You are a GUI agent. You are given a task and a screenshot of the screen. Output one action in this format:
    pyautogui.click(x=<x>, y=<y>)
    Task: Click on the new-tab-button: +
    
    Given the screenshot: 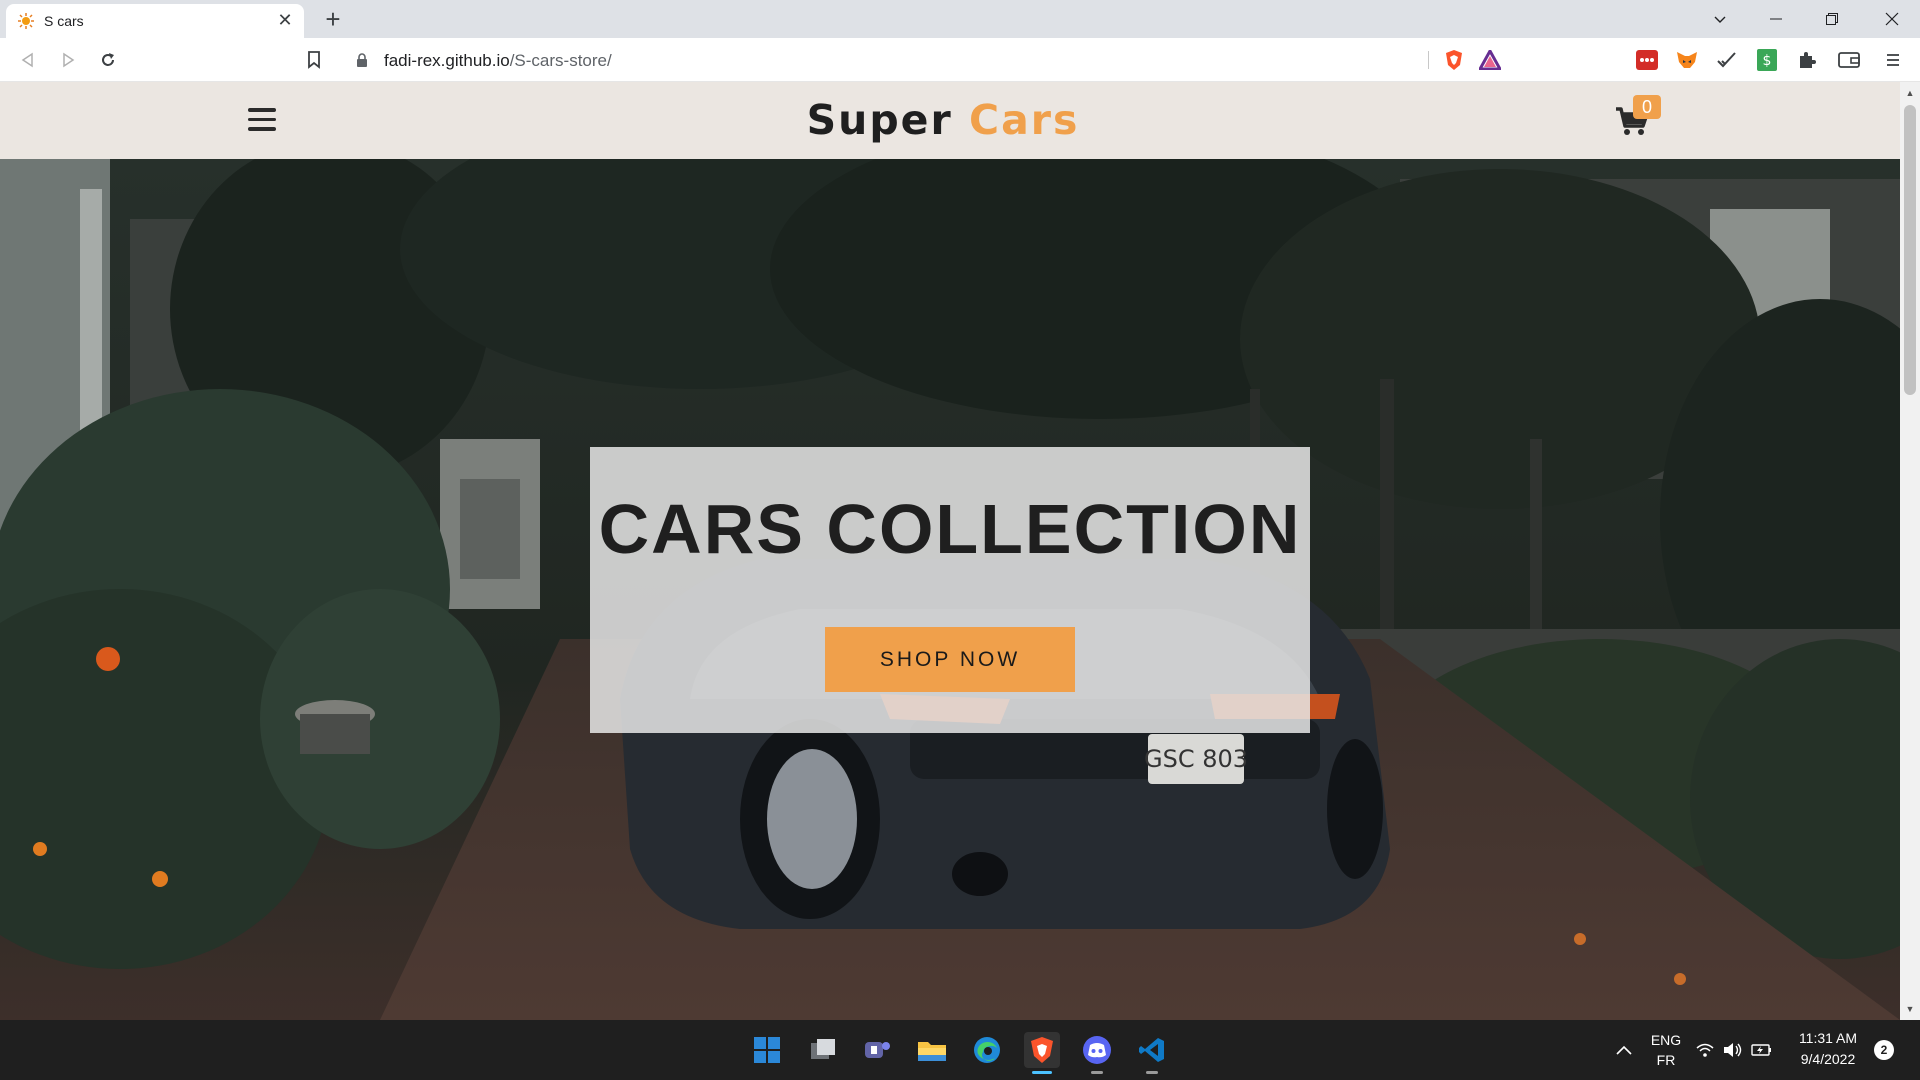 What is the action you would take?
    pyautogui.click(x=333, y=19)
    